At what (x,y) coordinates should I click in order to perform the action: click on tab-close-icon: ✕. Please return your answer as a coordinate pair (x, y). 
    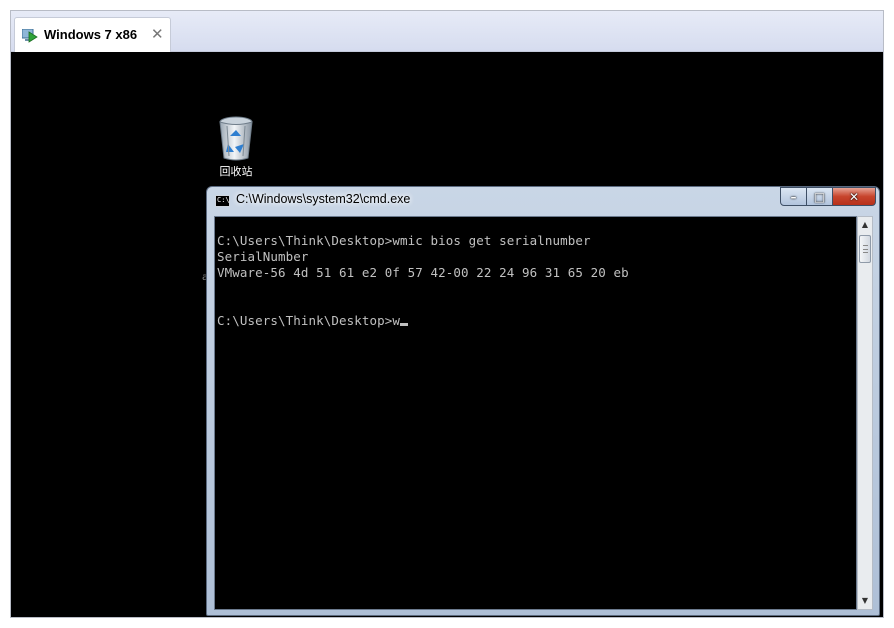
    Looking at the image, I should click on (157, 34).